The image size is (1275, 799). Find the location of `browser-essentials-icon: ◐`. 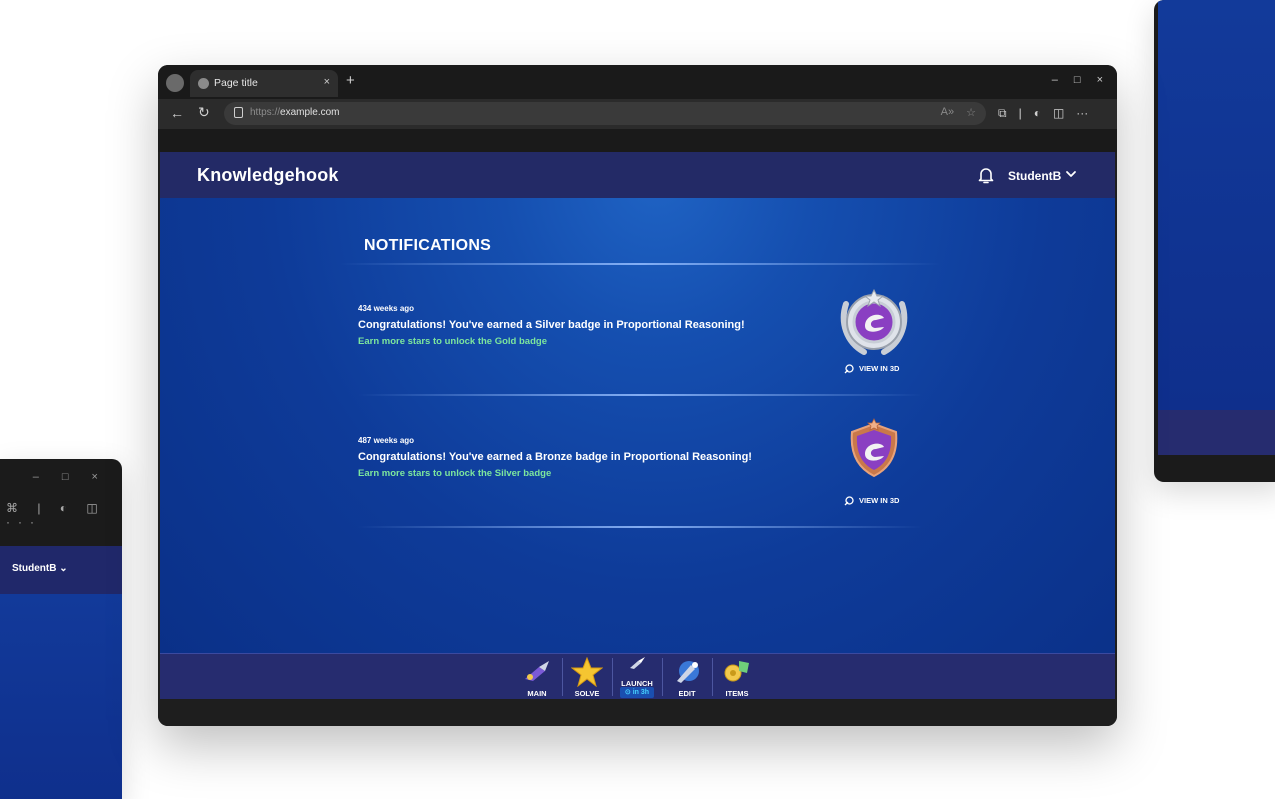

browser-essentials-icon: ◐ is located at coordinates (1037, 113).